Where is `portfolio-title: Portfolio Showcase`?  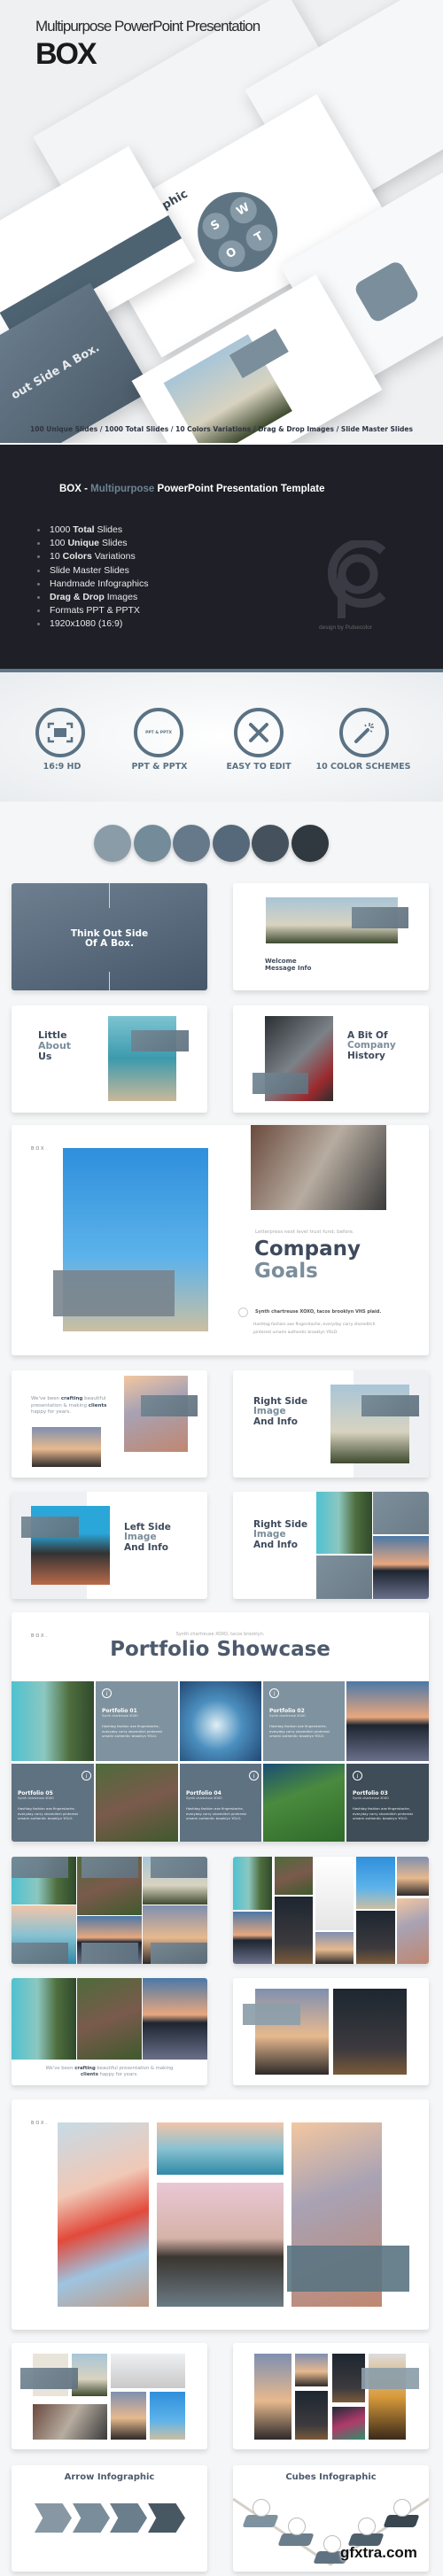 portfolio-title: Portfolio Showcase is located at coordinates (220, 1649).